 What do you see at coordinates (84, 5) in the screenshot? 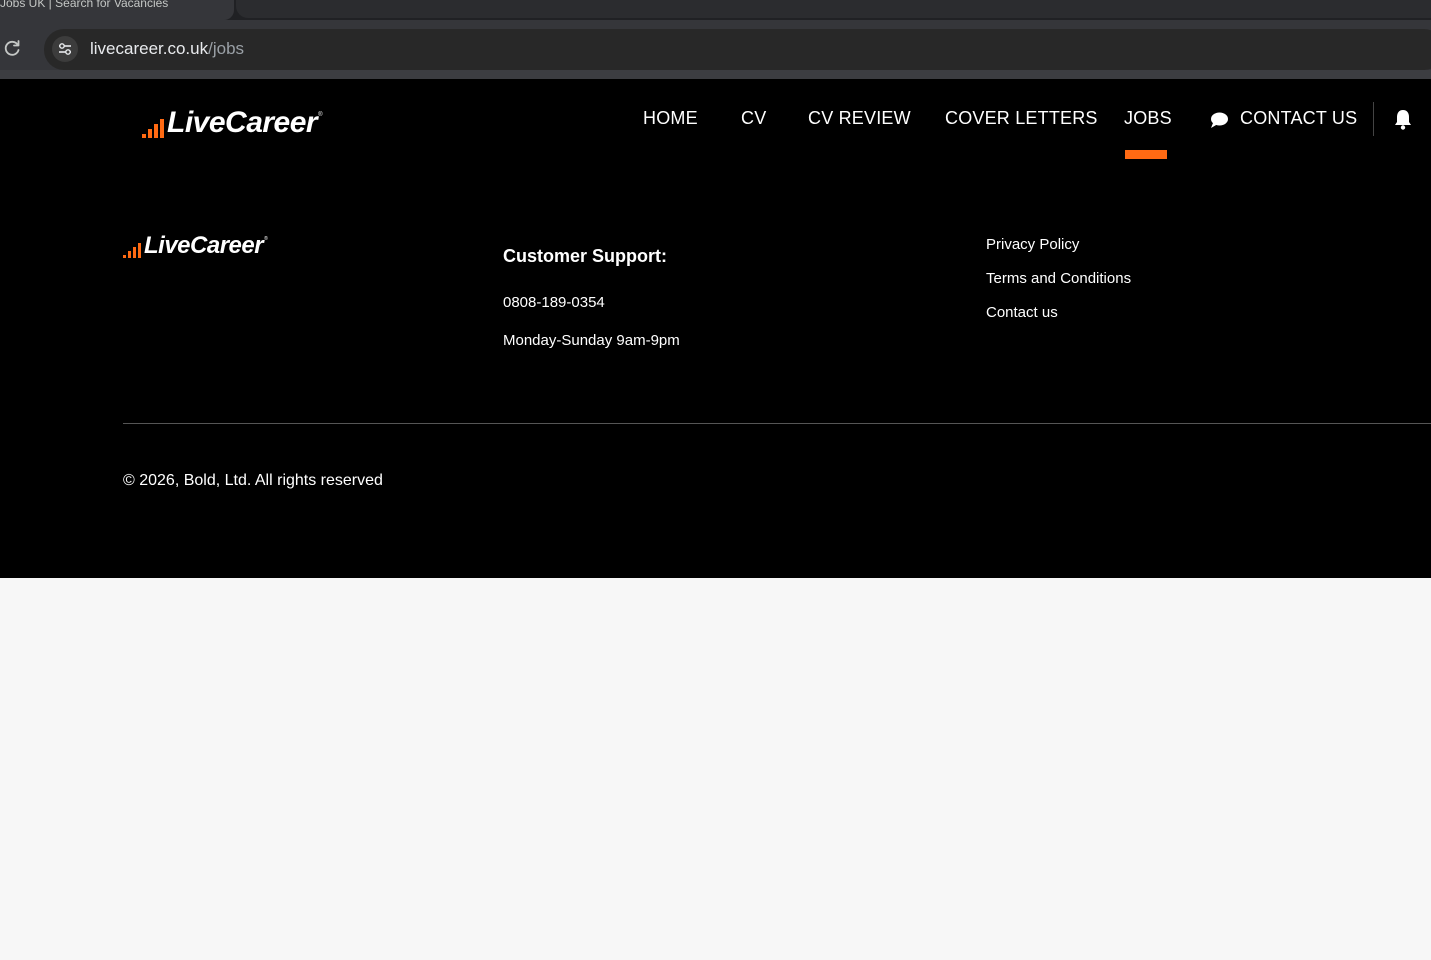
I see `browser-tab-title: Jobs UK | Search for Vacancies` at bounding box center [84, 5].